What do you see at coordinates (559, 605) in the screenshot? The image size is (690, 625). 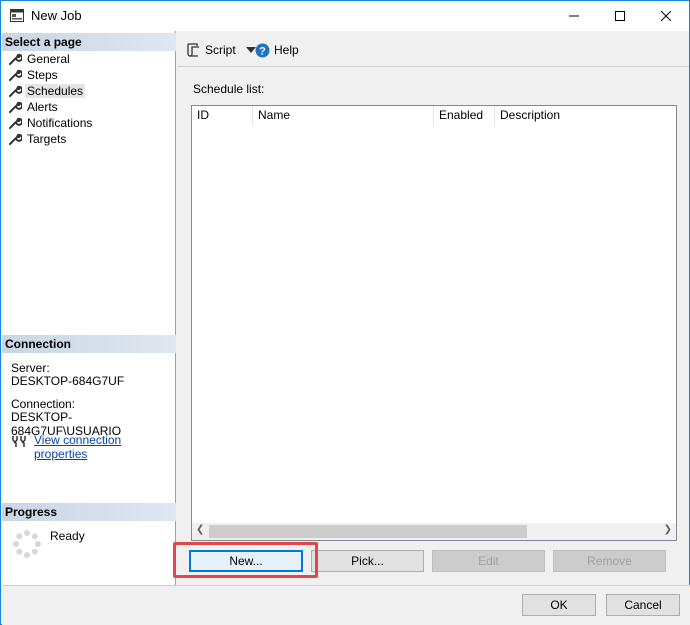 I see `ok-button: OK` at bounding box center [559, 605].